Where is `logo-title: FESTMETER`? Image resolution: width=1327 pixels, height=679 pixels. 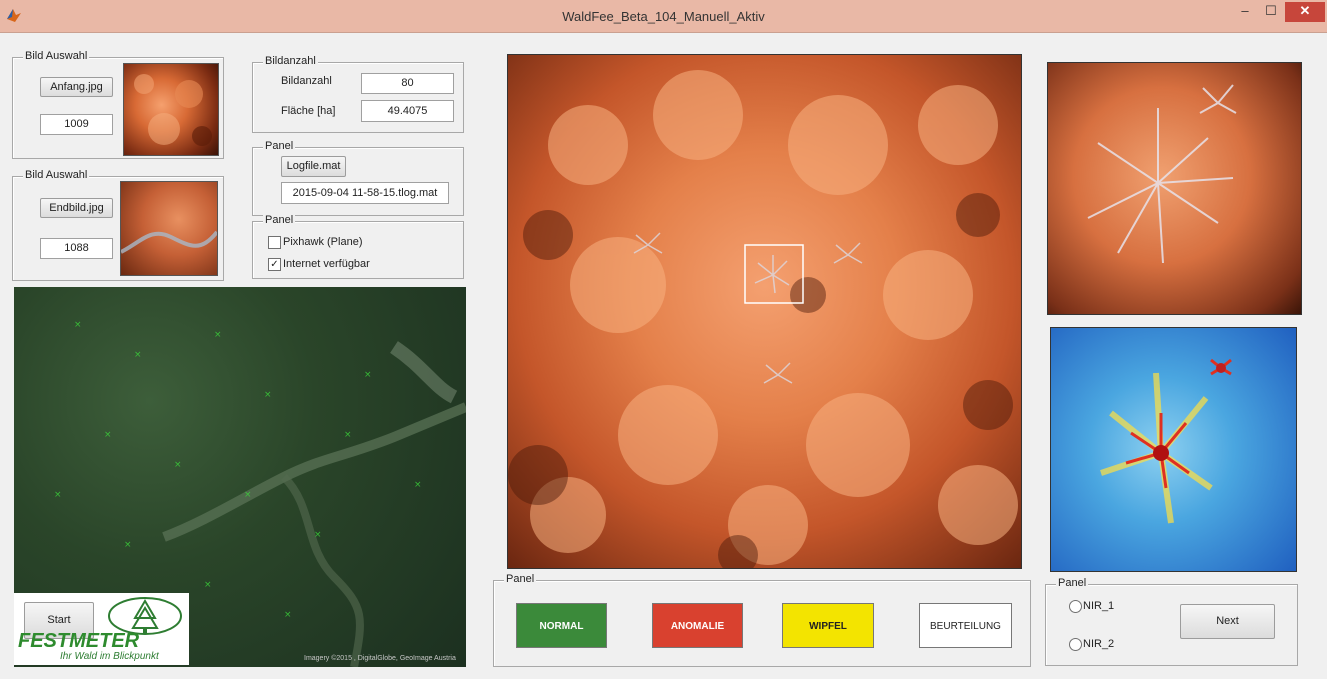 logo-title: FESTMETER is located at coordinates (79, 641).